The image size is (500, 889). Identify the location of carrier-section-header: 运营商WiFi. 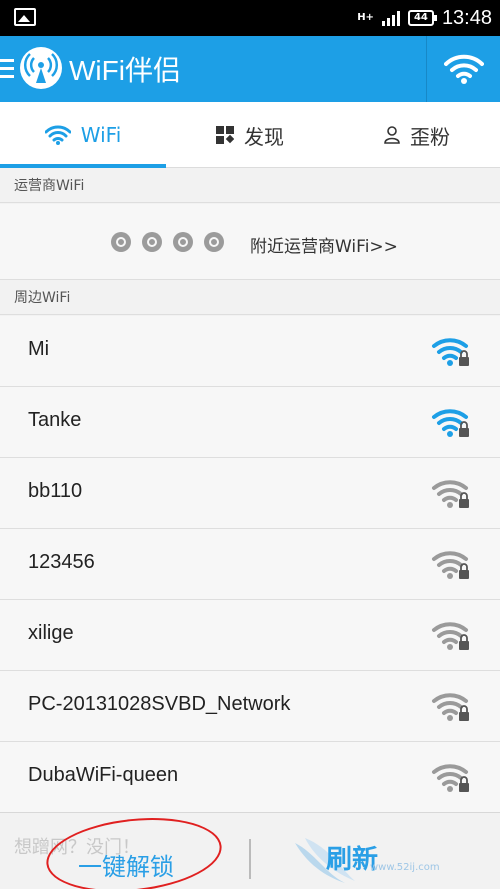
(250, 186).